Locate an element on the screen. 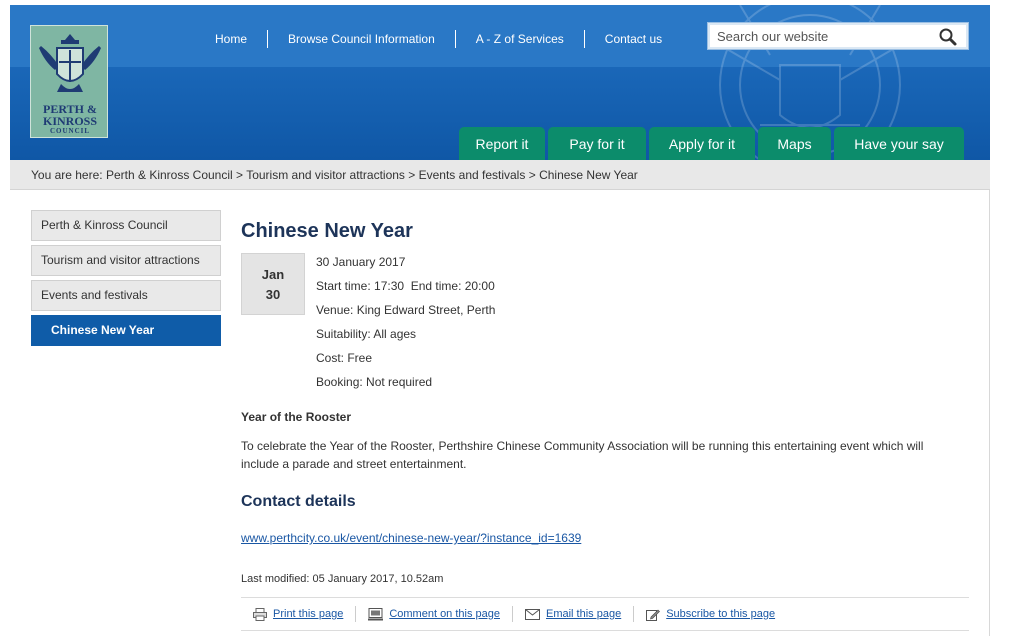 This screenshot has width=1009, height=636. tab-pay-for-it: Pay for it is located at coordinates (597, 143).